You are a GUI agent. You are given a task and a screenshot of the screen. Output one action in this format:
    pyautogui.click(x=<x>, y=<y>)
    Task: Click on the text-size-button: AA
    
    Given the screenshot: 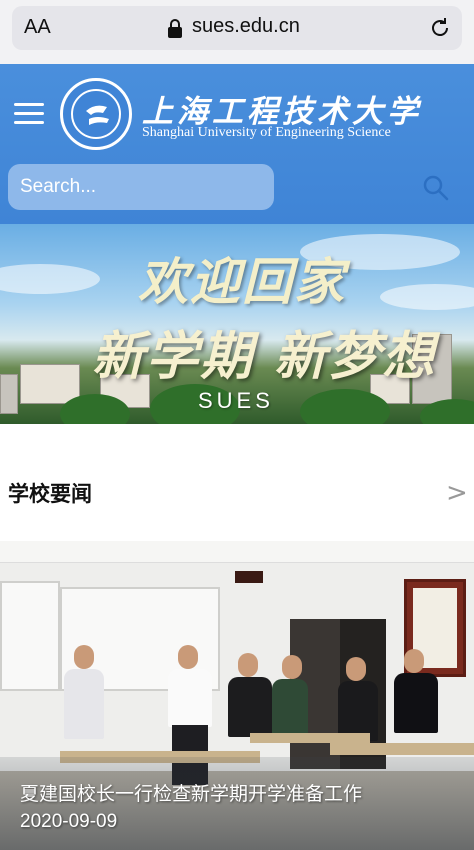 What is the action you would take?
    pyautogui.click(x=37, y=27)
    